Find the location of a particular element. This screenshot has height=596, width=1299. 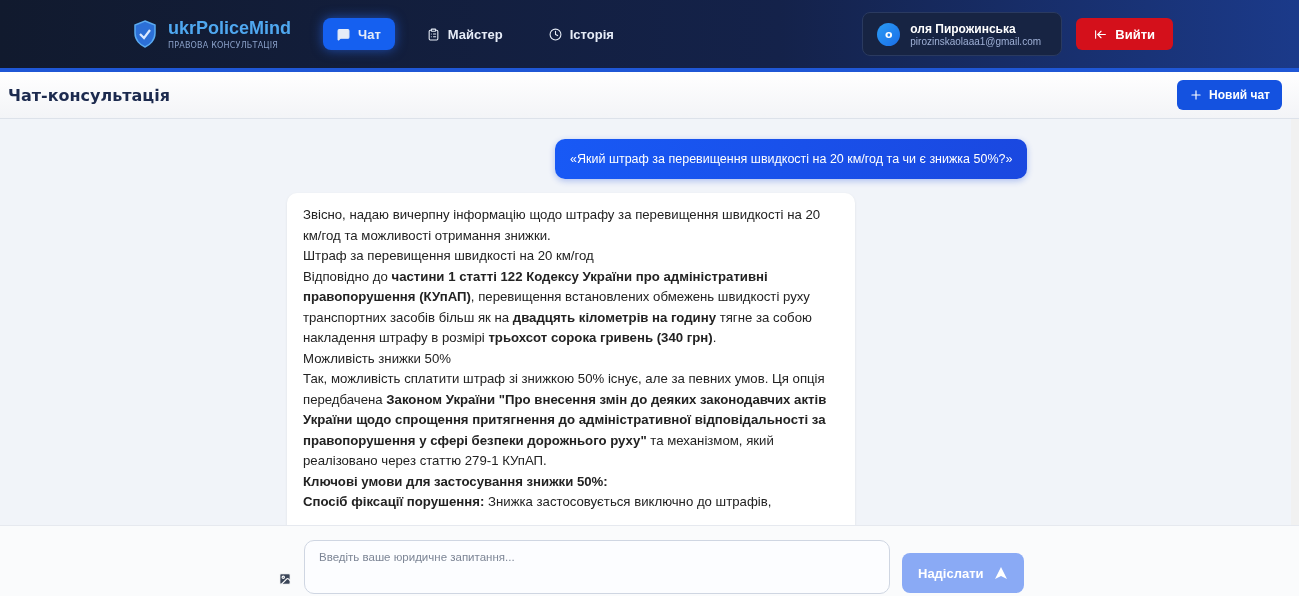

user-message: «Який штраф за перевищення швидкості на 20 км/год та чи є знижка 50%?» is located at coordinates (791, 159).